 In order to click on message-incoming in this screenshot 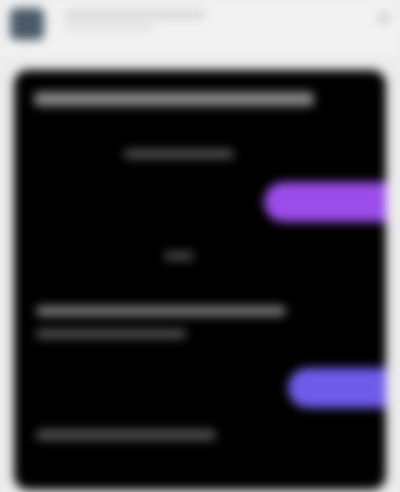, I will do `click(161, 311)`.